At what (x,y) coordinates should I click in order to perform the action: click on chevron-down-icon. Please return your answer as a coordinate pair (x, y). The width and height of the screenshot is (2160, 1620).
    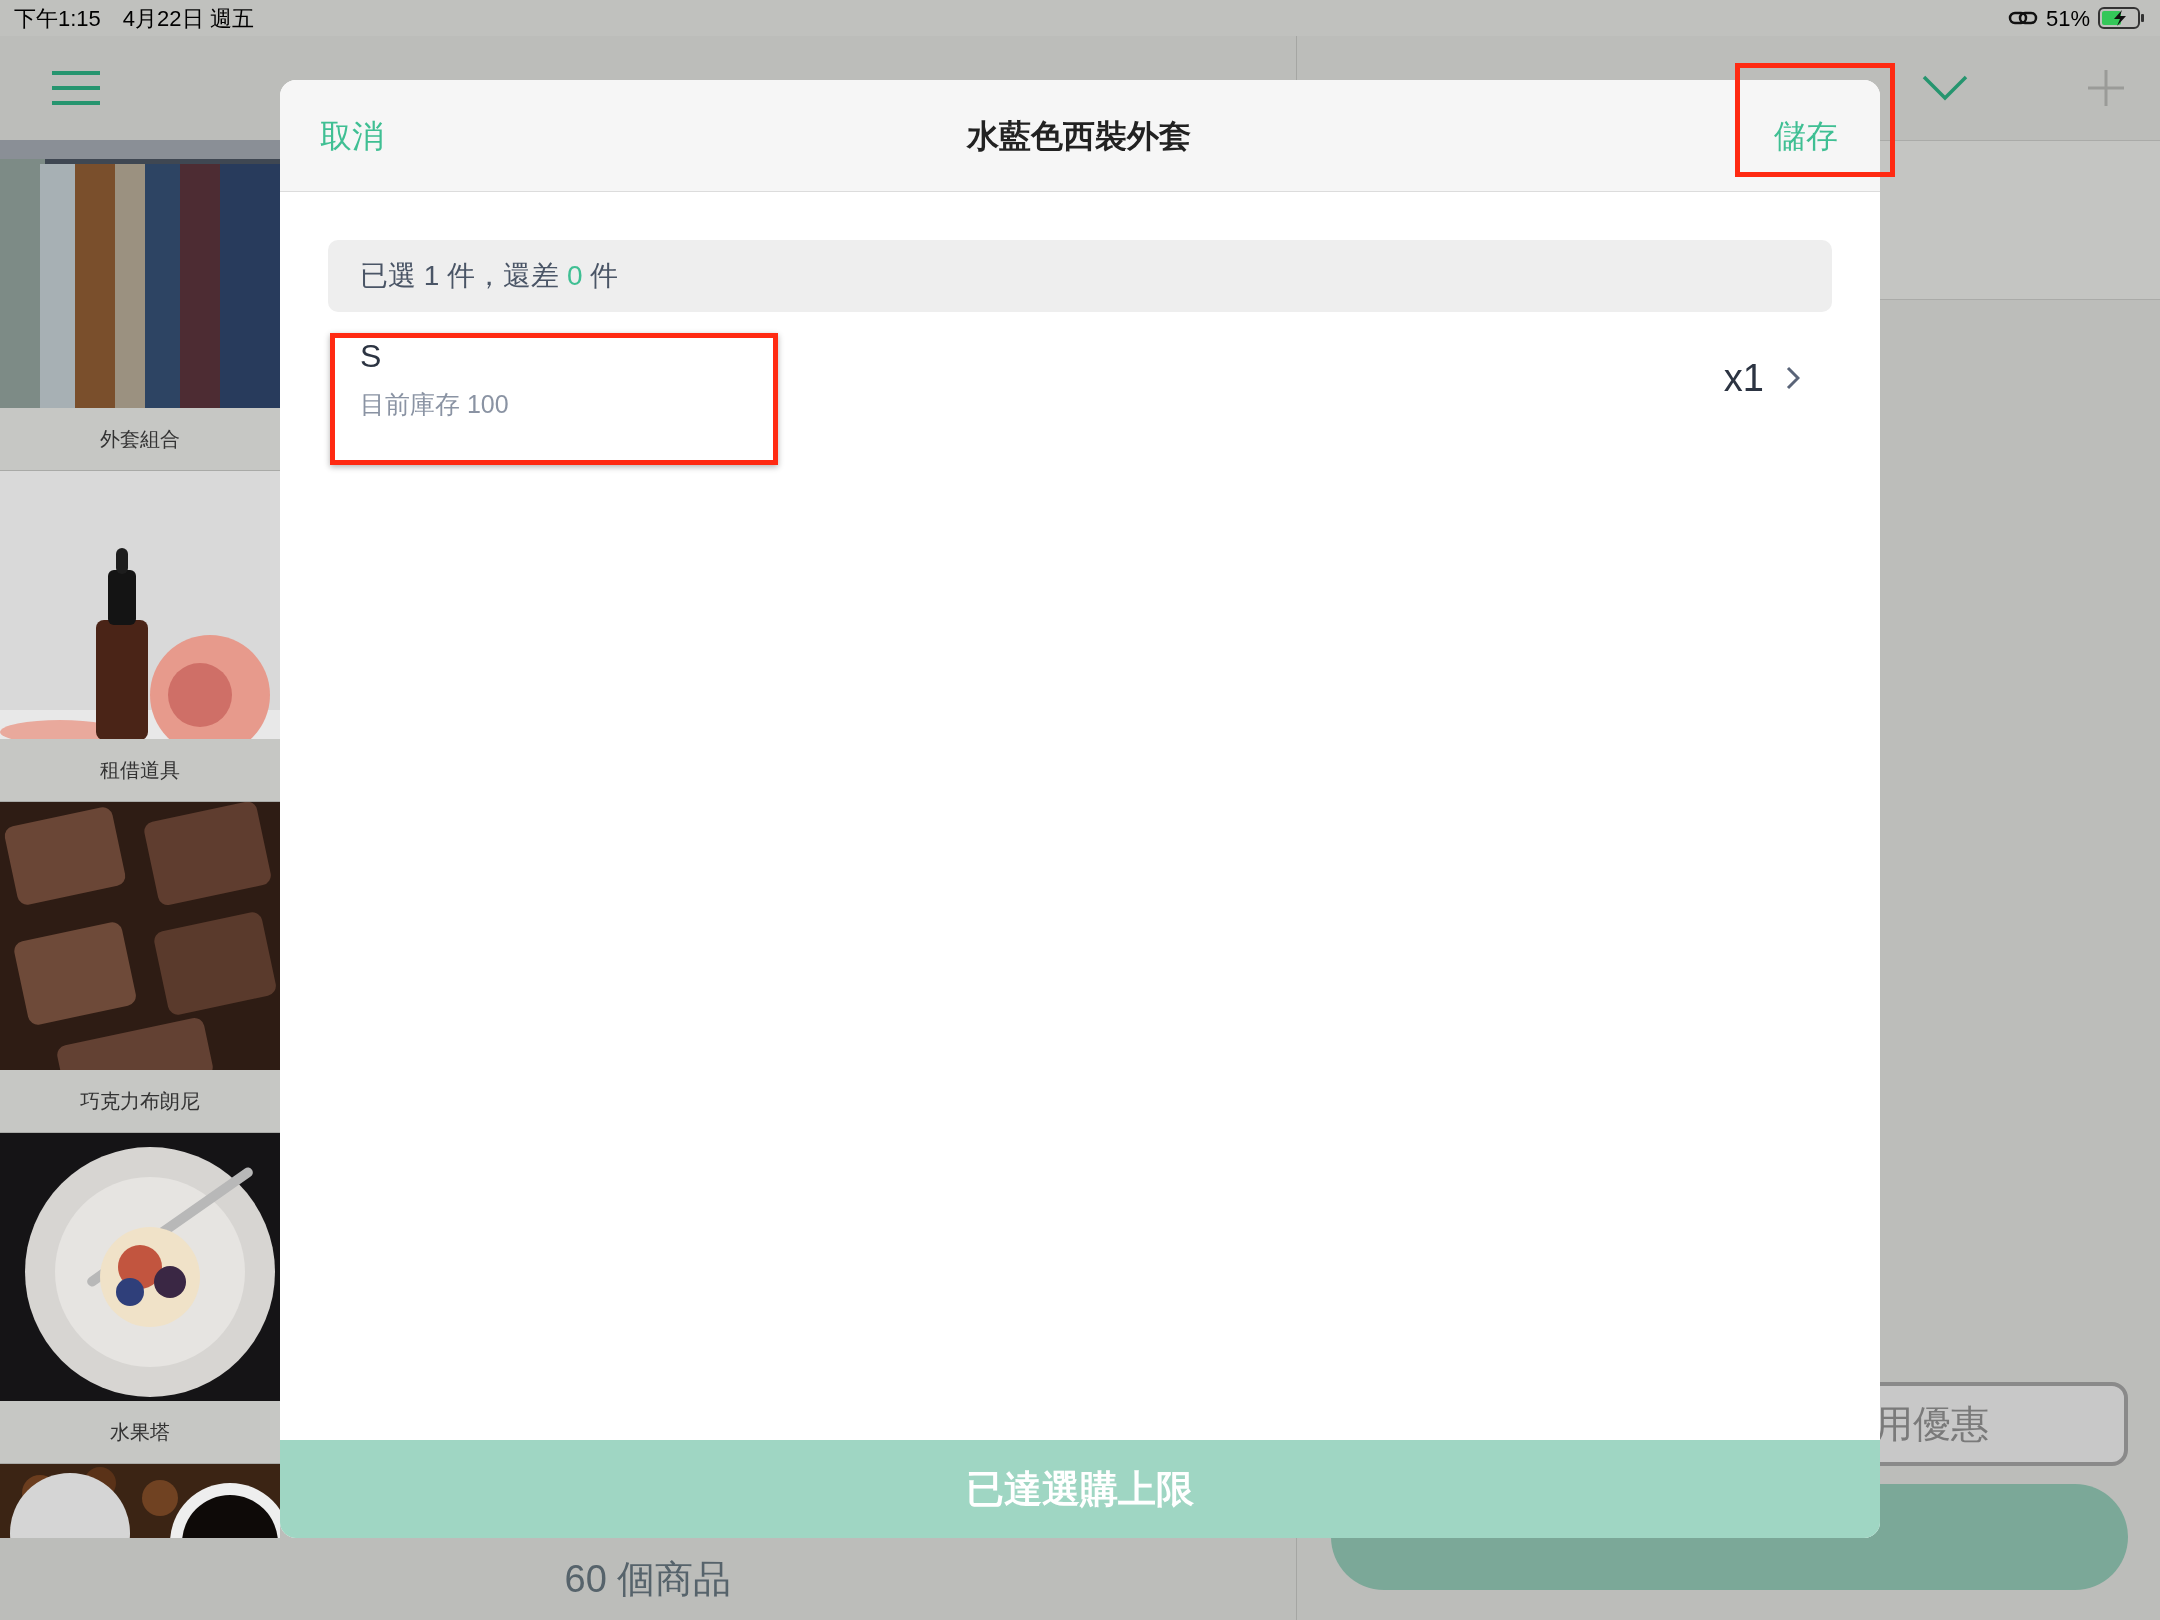
    Looking at the image, I should click on (1945, 88).